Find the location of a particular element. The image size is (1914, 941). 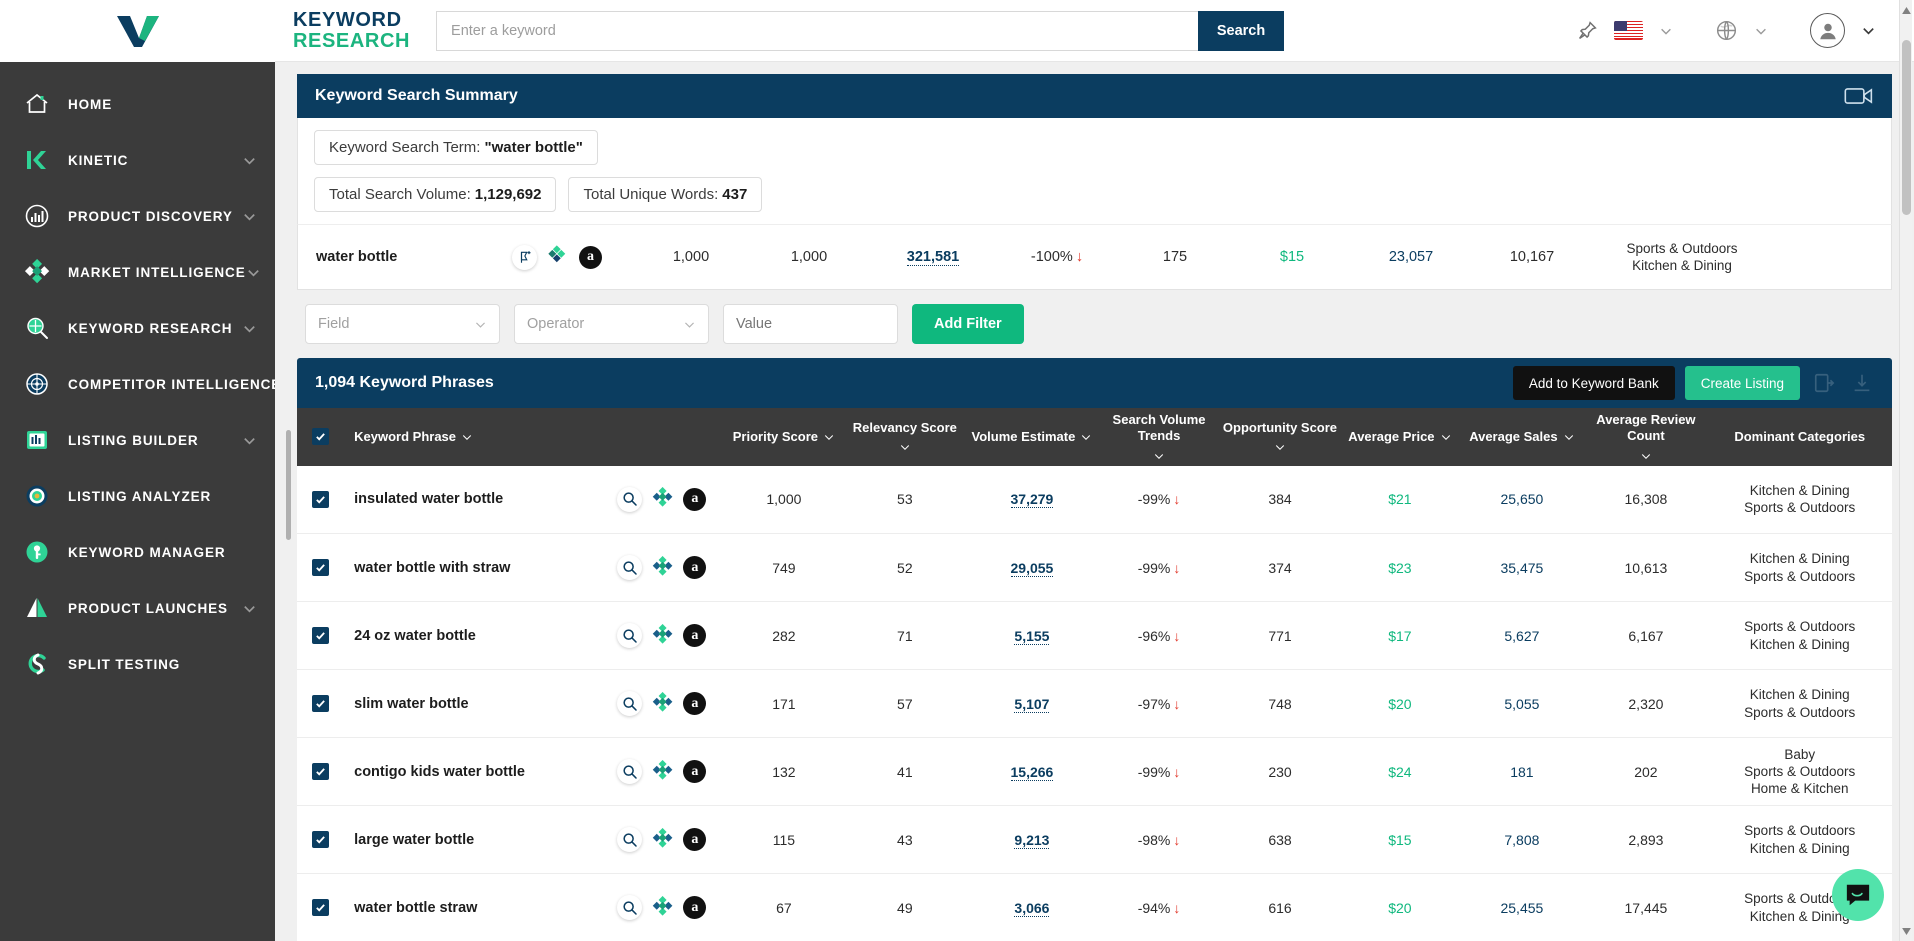

volume-estimate-cell: 37,279 is located at coordinates (1031, 500).